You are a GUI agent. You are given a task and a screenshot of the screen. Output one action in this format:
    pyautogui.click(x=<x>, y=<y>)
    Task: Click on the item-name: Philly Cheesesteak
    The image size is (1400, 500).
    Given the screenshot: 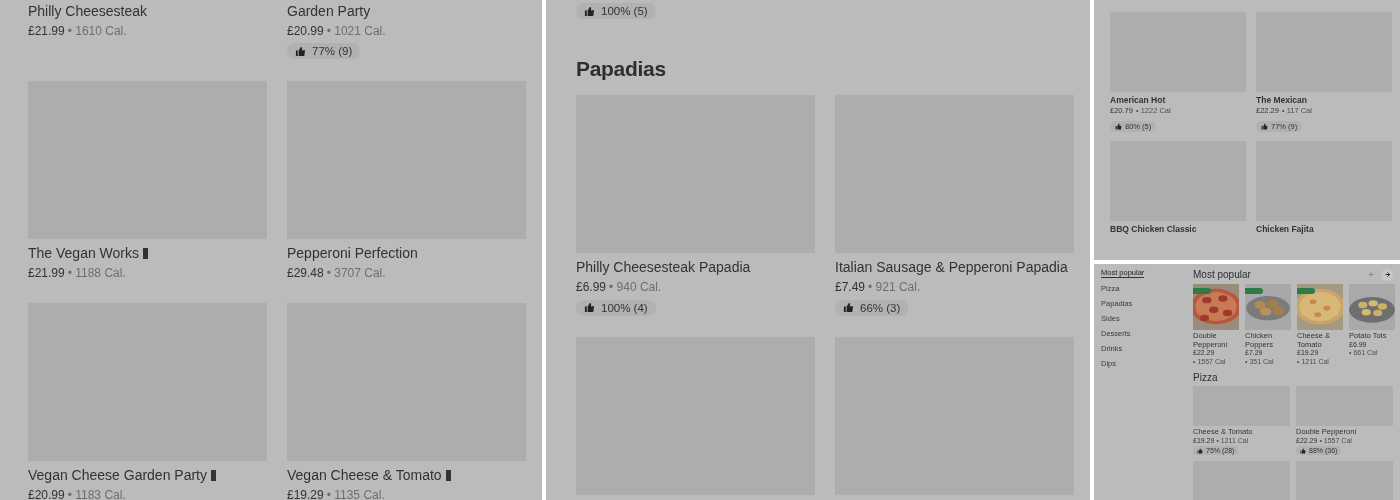 What is the action you would take?
    pyautogui.click(x=88, y=10)
    